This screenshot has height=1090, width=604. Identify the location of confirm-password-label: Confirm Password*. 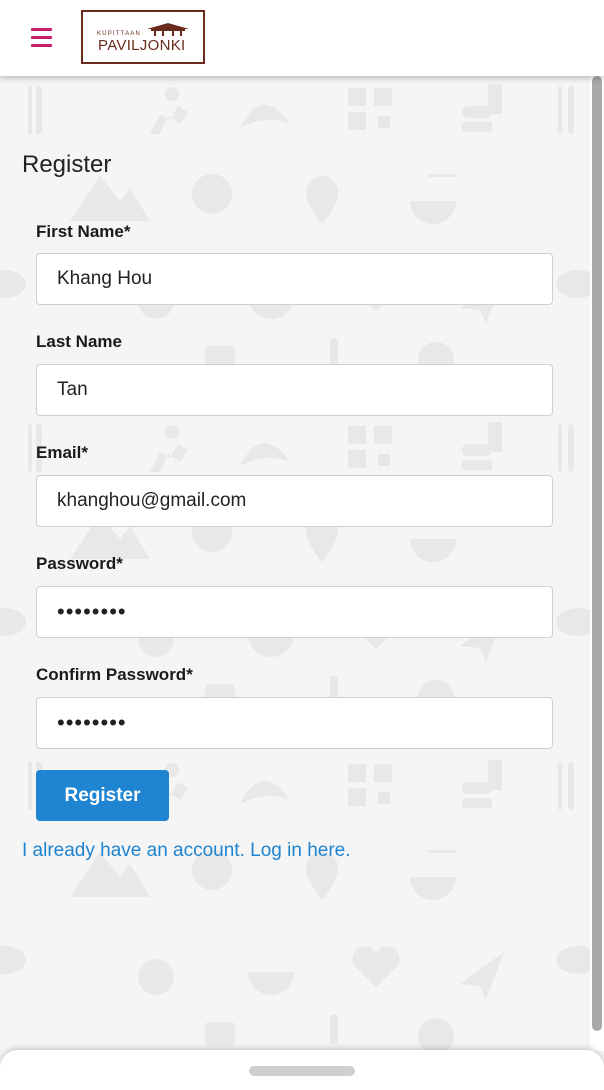
(114, 674).